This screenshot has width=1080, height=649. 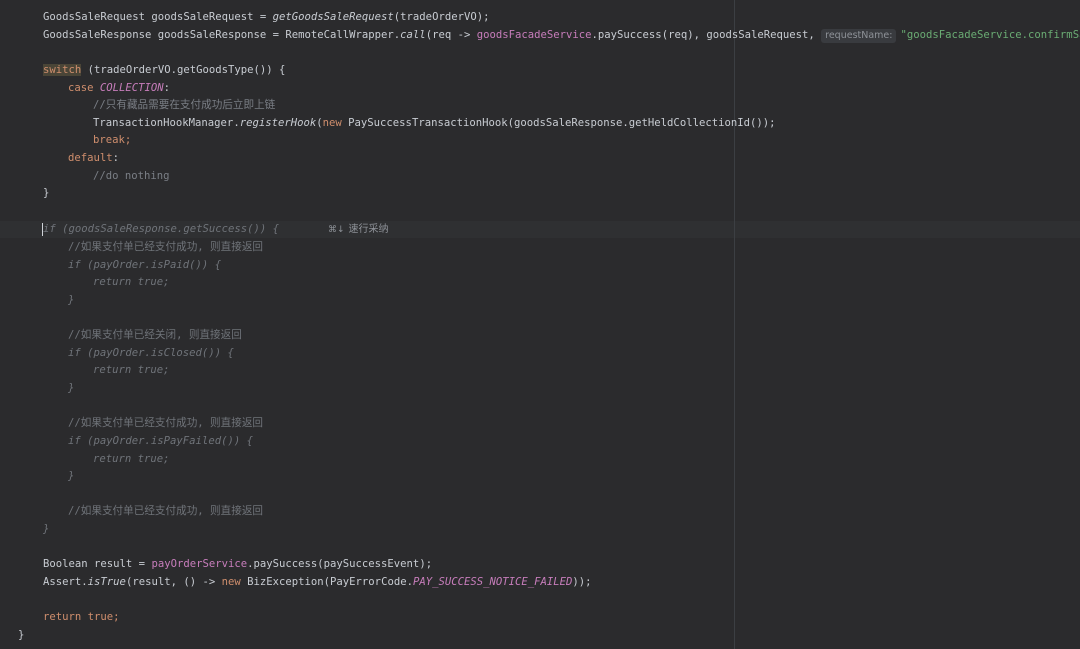 I want to click on code-token: (tradeOrderVO.getGoodsType()) {, so click(x=183, y=70).